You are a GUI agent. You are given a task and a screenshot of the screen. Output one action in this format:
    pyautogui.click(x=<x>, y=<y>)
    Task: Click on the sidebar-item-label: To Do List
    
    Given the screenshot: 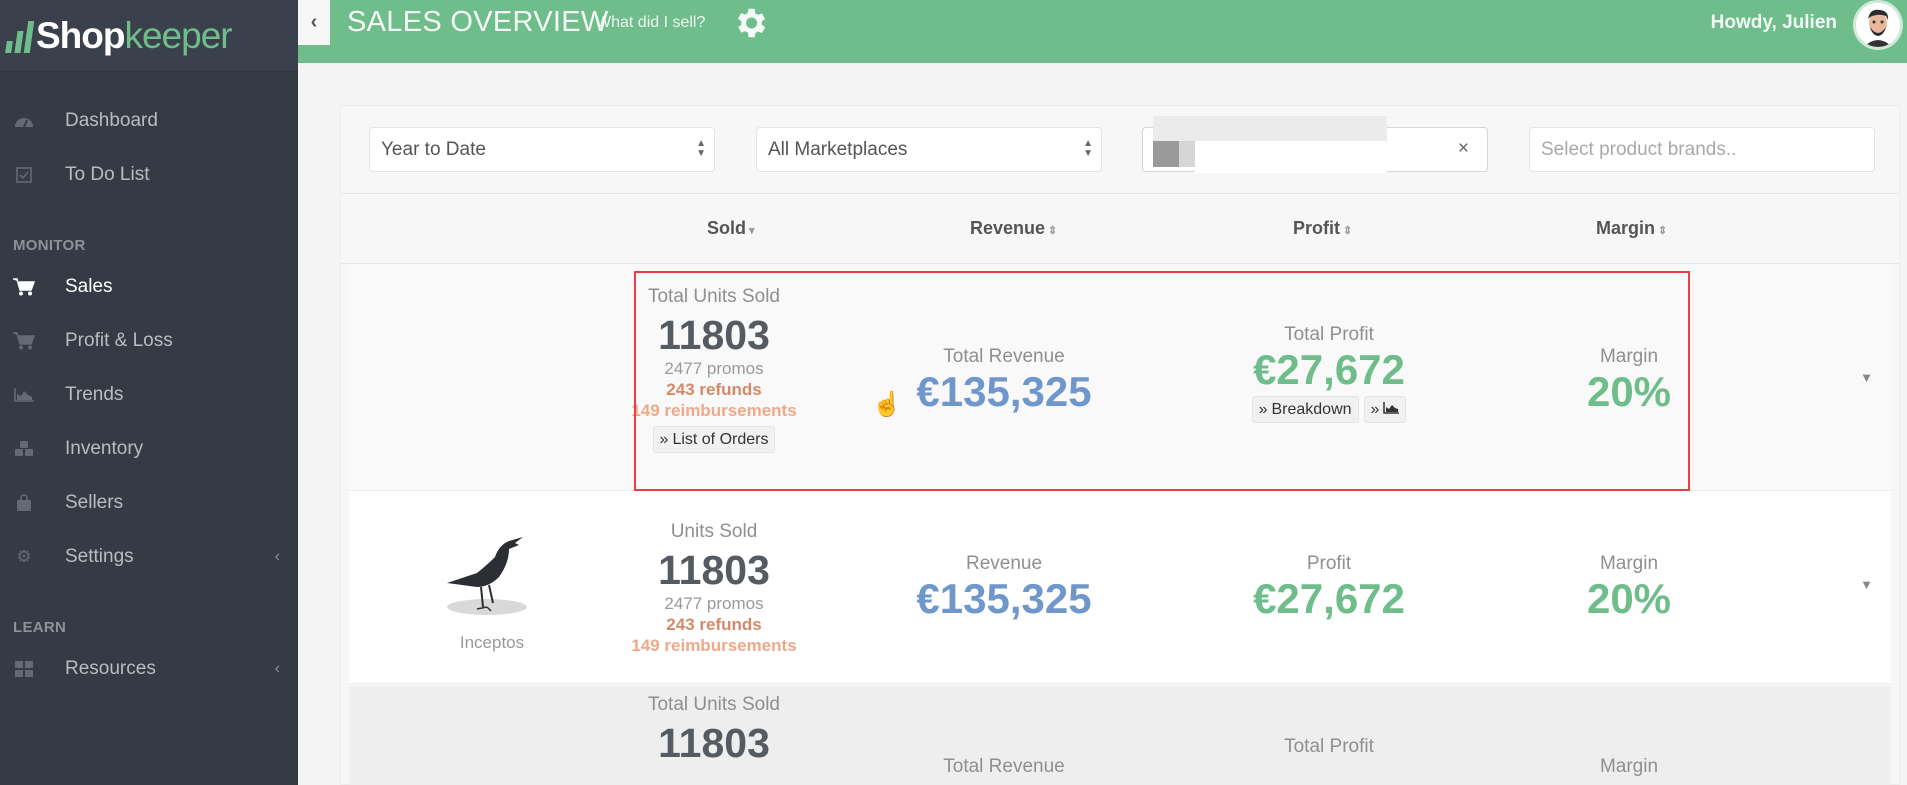 What is the action you would take?
    pyautogui.click(x=107, y=174)
    